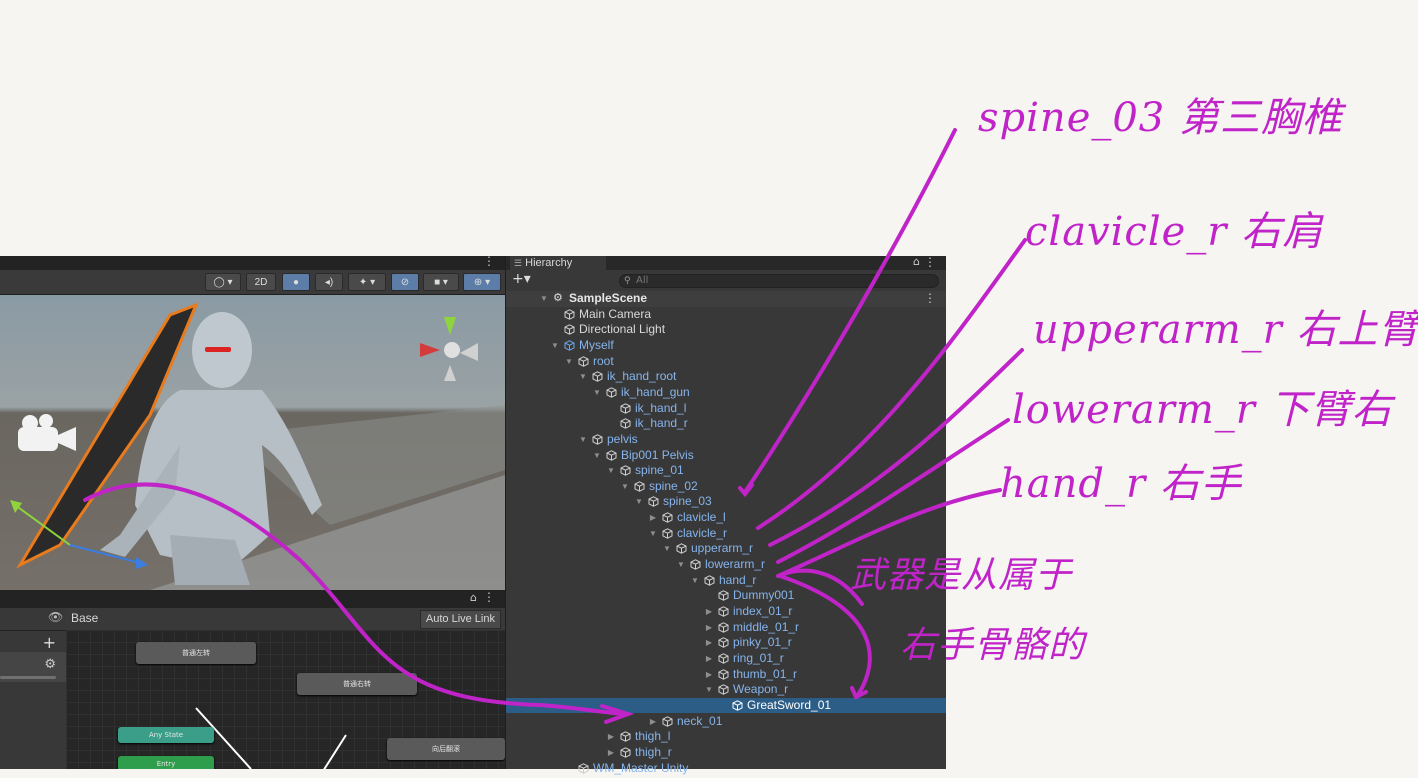 Image resolution: width=1418 pixels, height=778 pixels. What do you see at coordinates (726, 393) in the screenshot?
I see `hierarchy-item: ▼ ik_hand_gun` at bounding box center [726, 393].